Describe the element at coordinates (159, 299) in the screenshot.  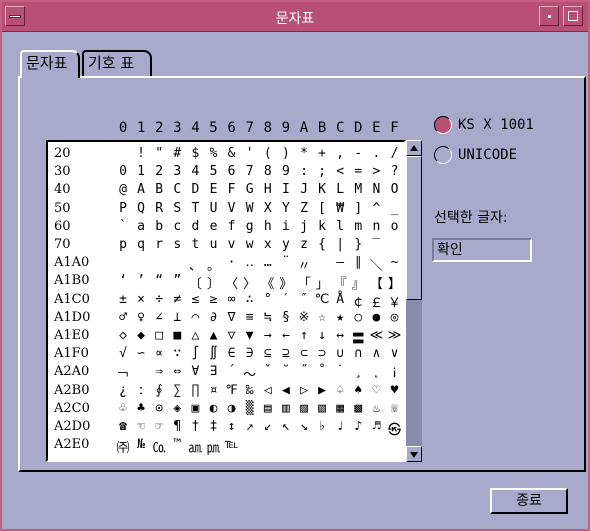
I see `grid-cell: ÷` at that location.